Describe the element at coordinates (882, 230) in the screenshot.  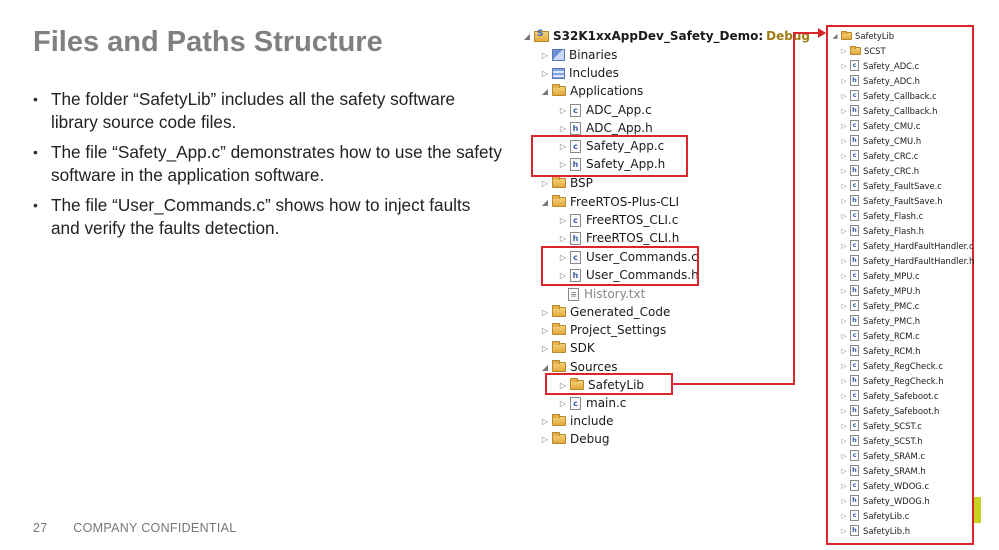
I see `tree-row-file: ▷ h Safety_Flash.h` at that location.